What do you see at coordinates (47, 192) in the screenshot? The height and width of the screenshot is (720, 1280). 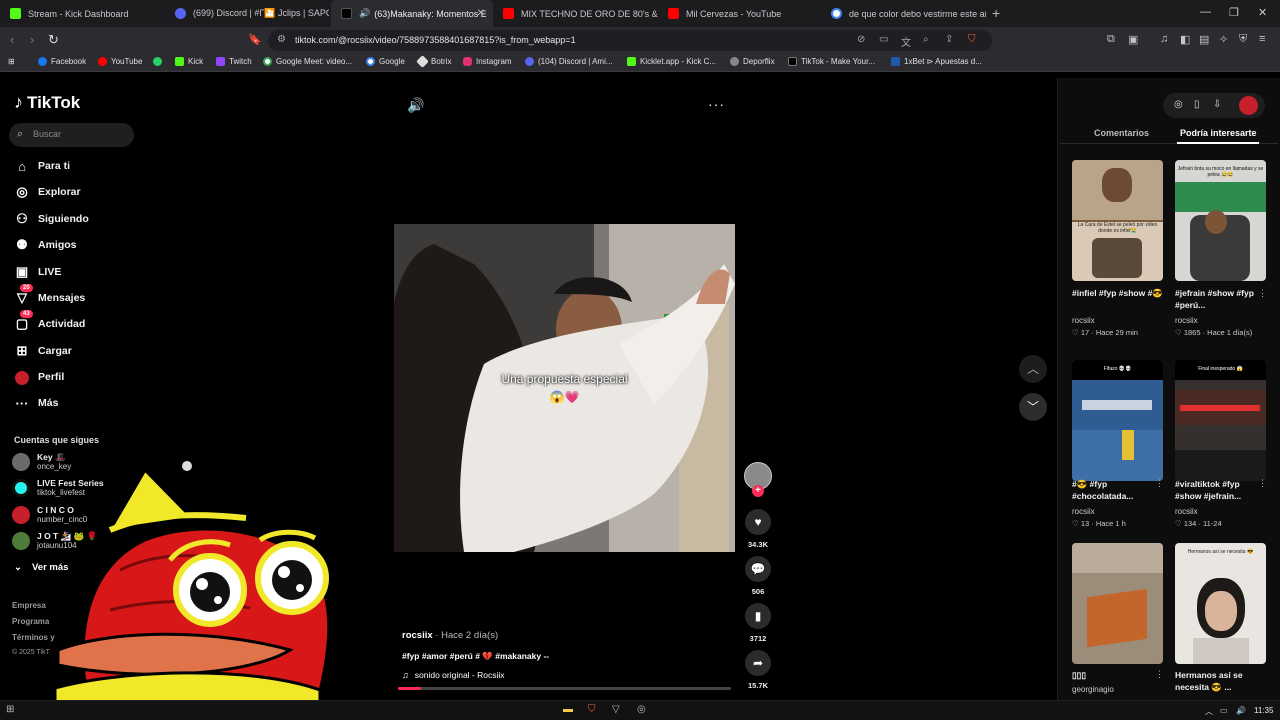 I see `nav-explorar: ◎ Explorar` at bounding box center [47, 192].